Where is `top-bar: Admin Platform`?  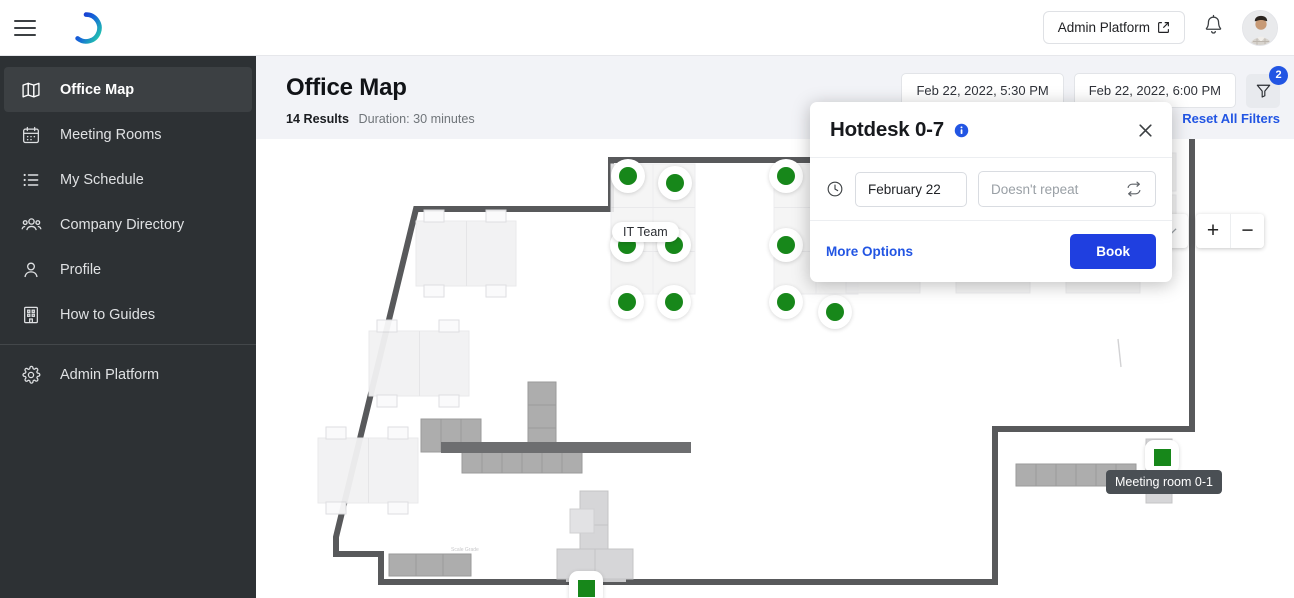 top-bar: Admin Platform is located at coordinates (647, 28).